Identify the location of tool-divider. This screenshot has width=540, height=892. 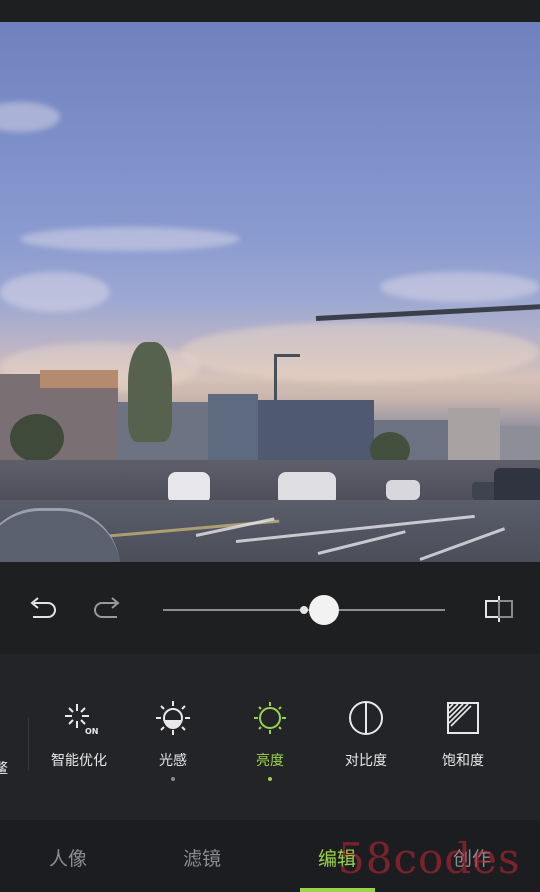
(28, 744).